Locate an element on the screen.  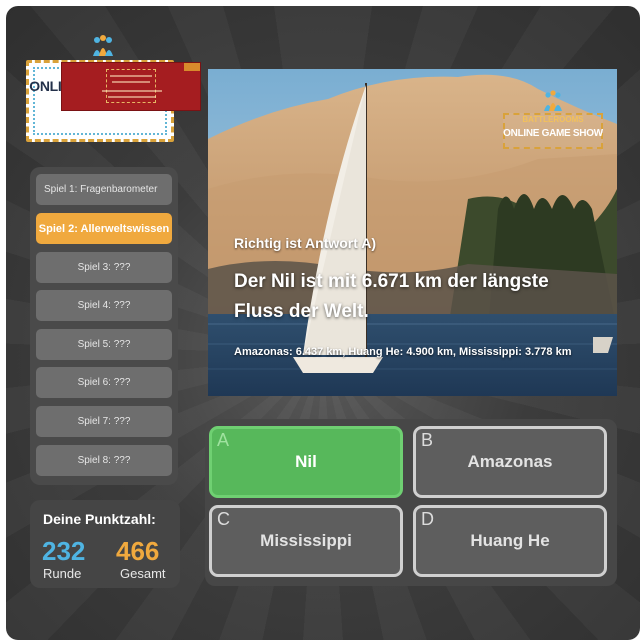
answer-option-b: B Amazonas is located at coordinates (510, 462).